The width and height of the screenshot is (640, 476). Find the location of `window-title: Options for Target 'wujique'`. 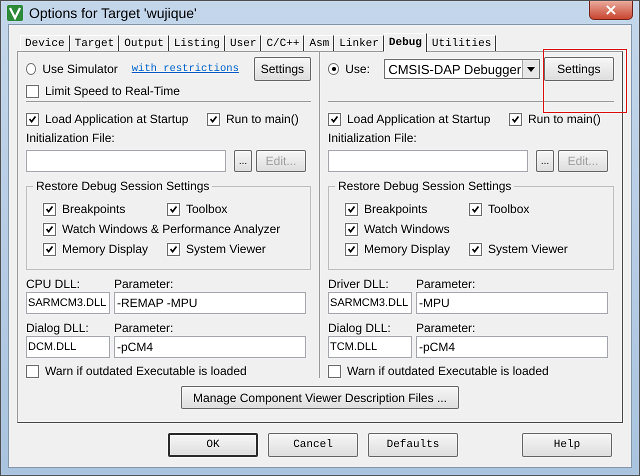

window-title: Options for Target 'wujique' is located at coordinates (113, 12).